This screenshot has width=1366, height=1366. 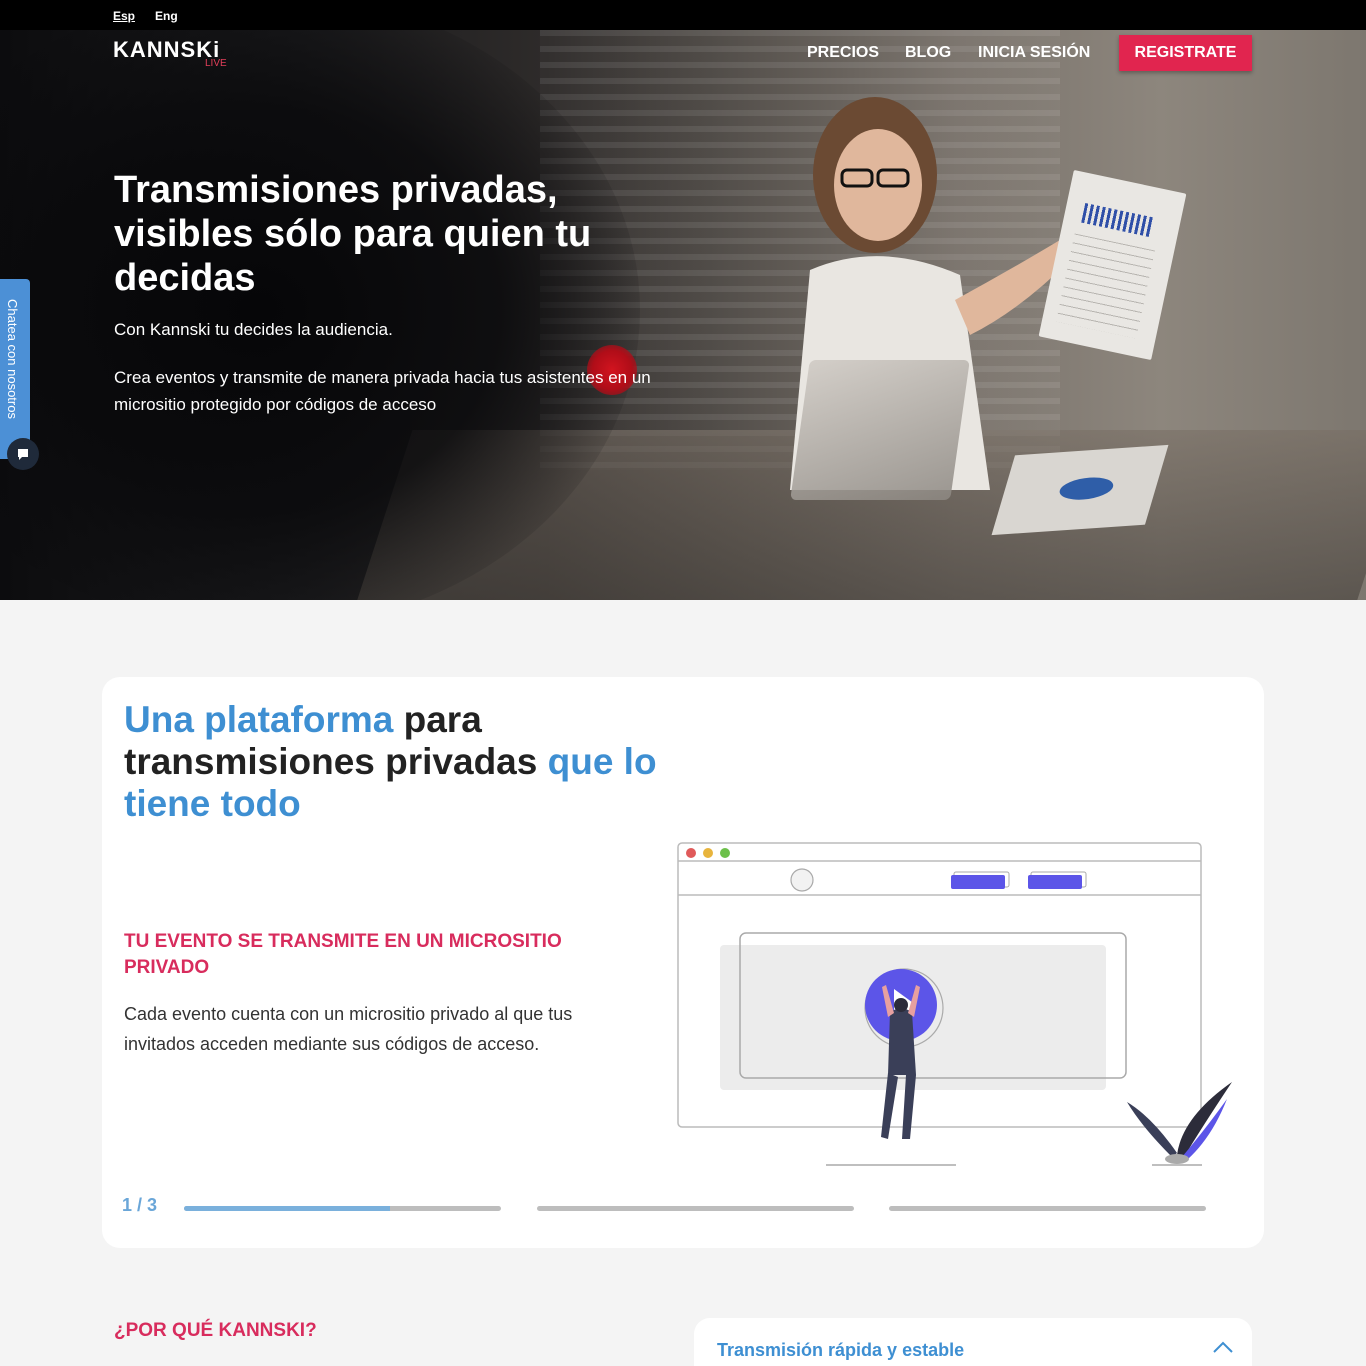 I want to click on hero-chart-document, so click(x=1080, y=490).